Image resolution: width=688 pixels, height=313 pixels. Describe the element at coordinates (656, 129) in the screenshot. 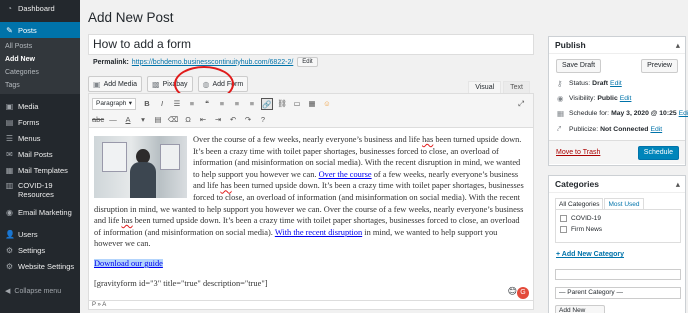

I see `publicize-edit-link: Edit` at that location.